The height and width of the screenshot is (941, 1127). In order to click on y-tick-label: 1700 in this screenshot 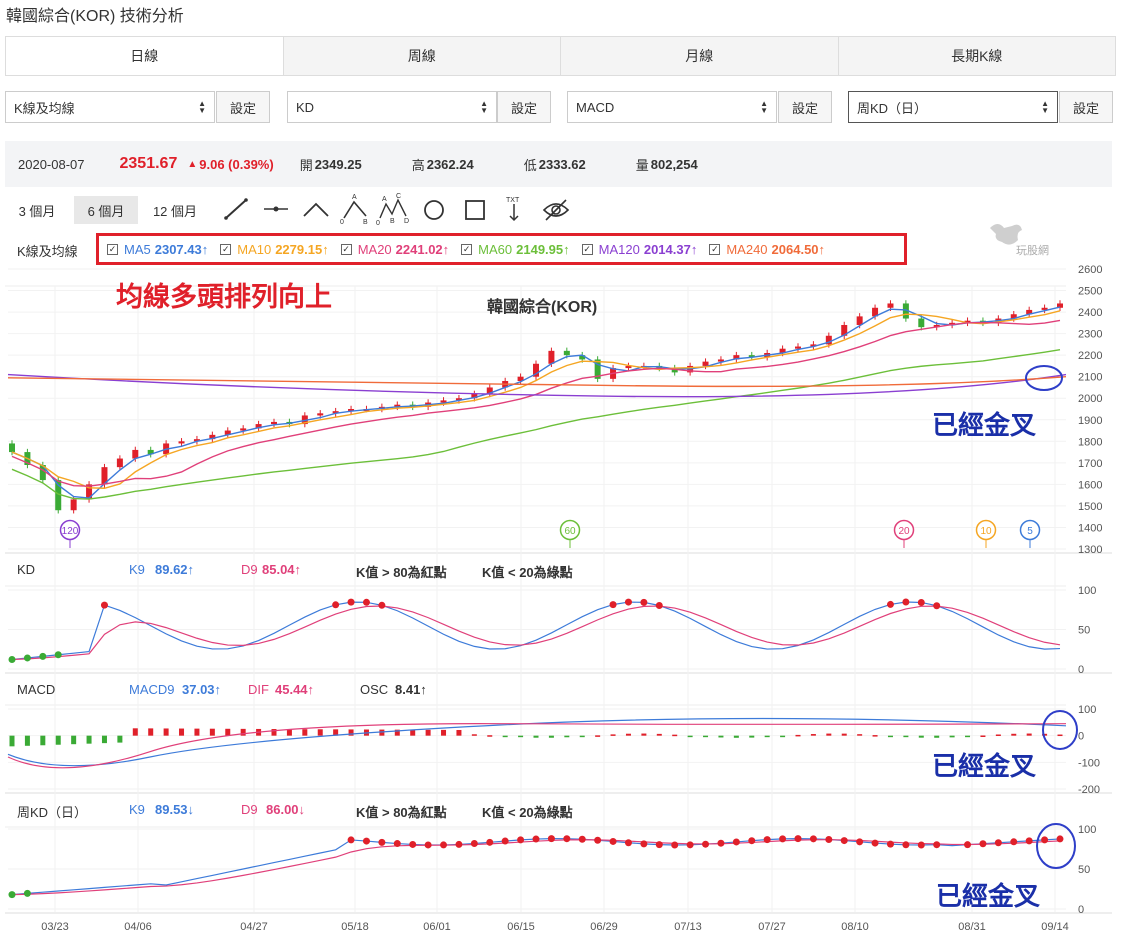, I will do `click(1090, 464)`.